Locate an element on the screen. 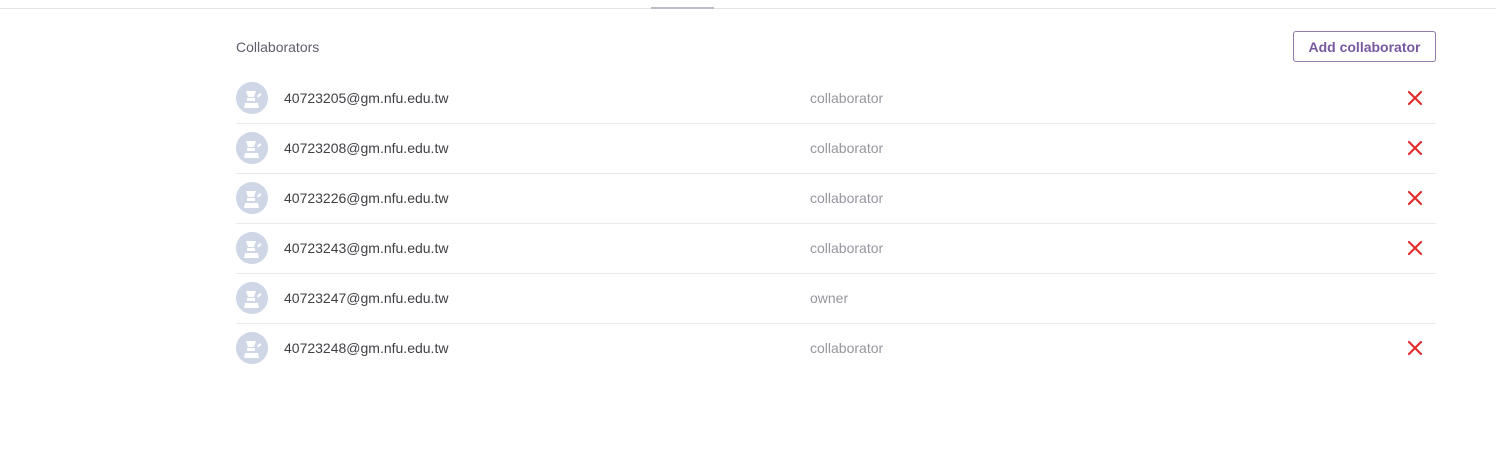  top-divider is located at coordinates (748, 8).